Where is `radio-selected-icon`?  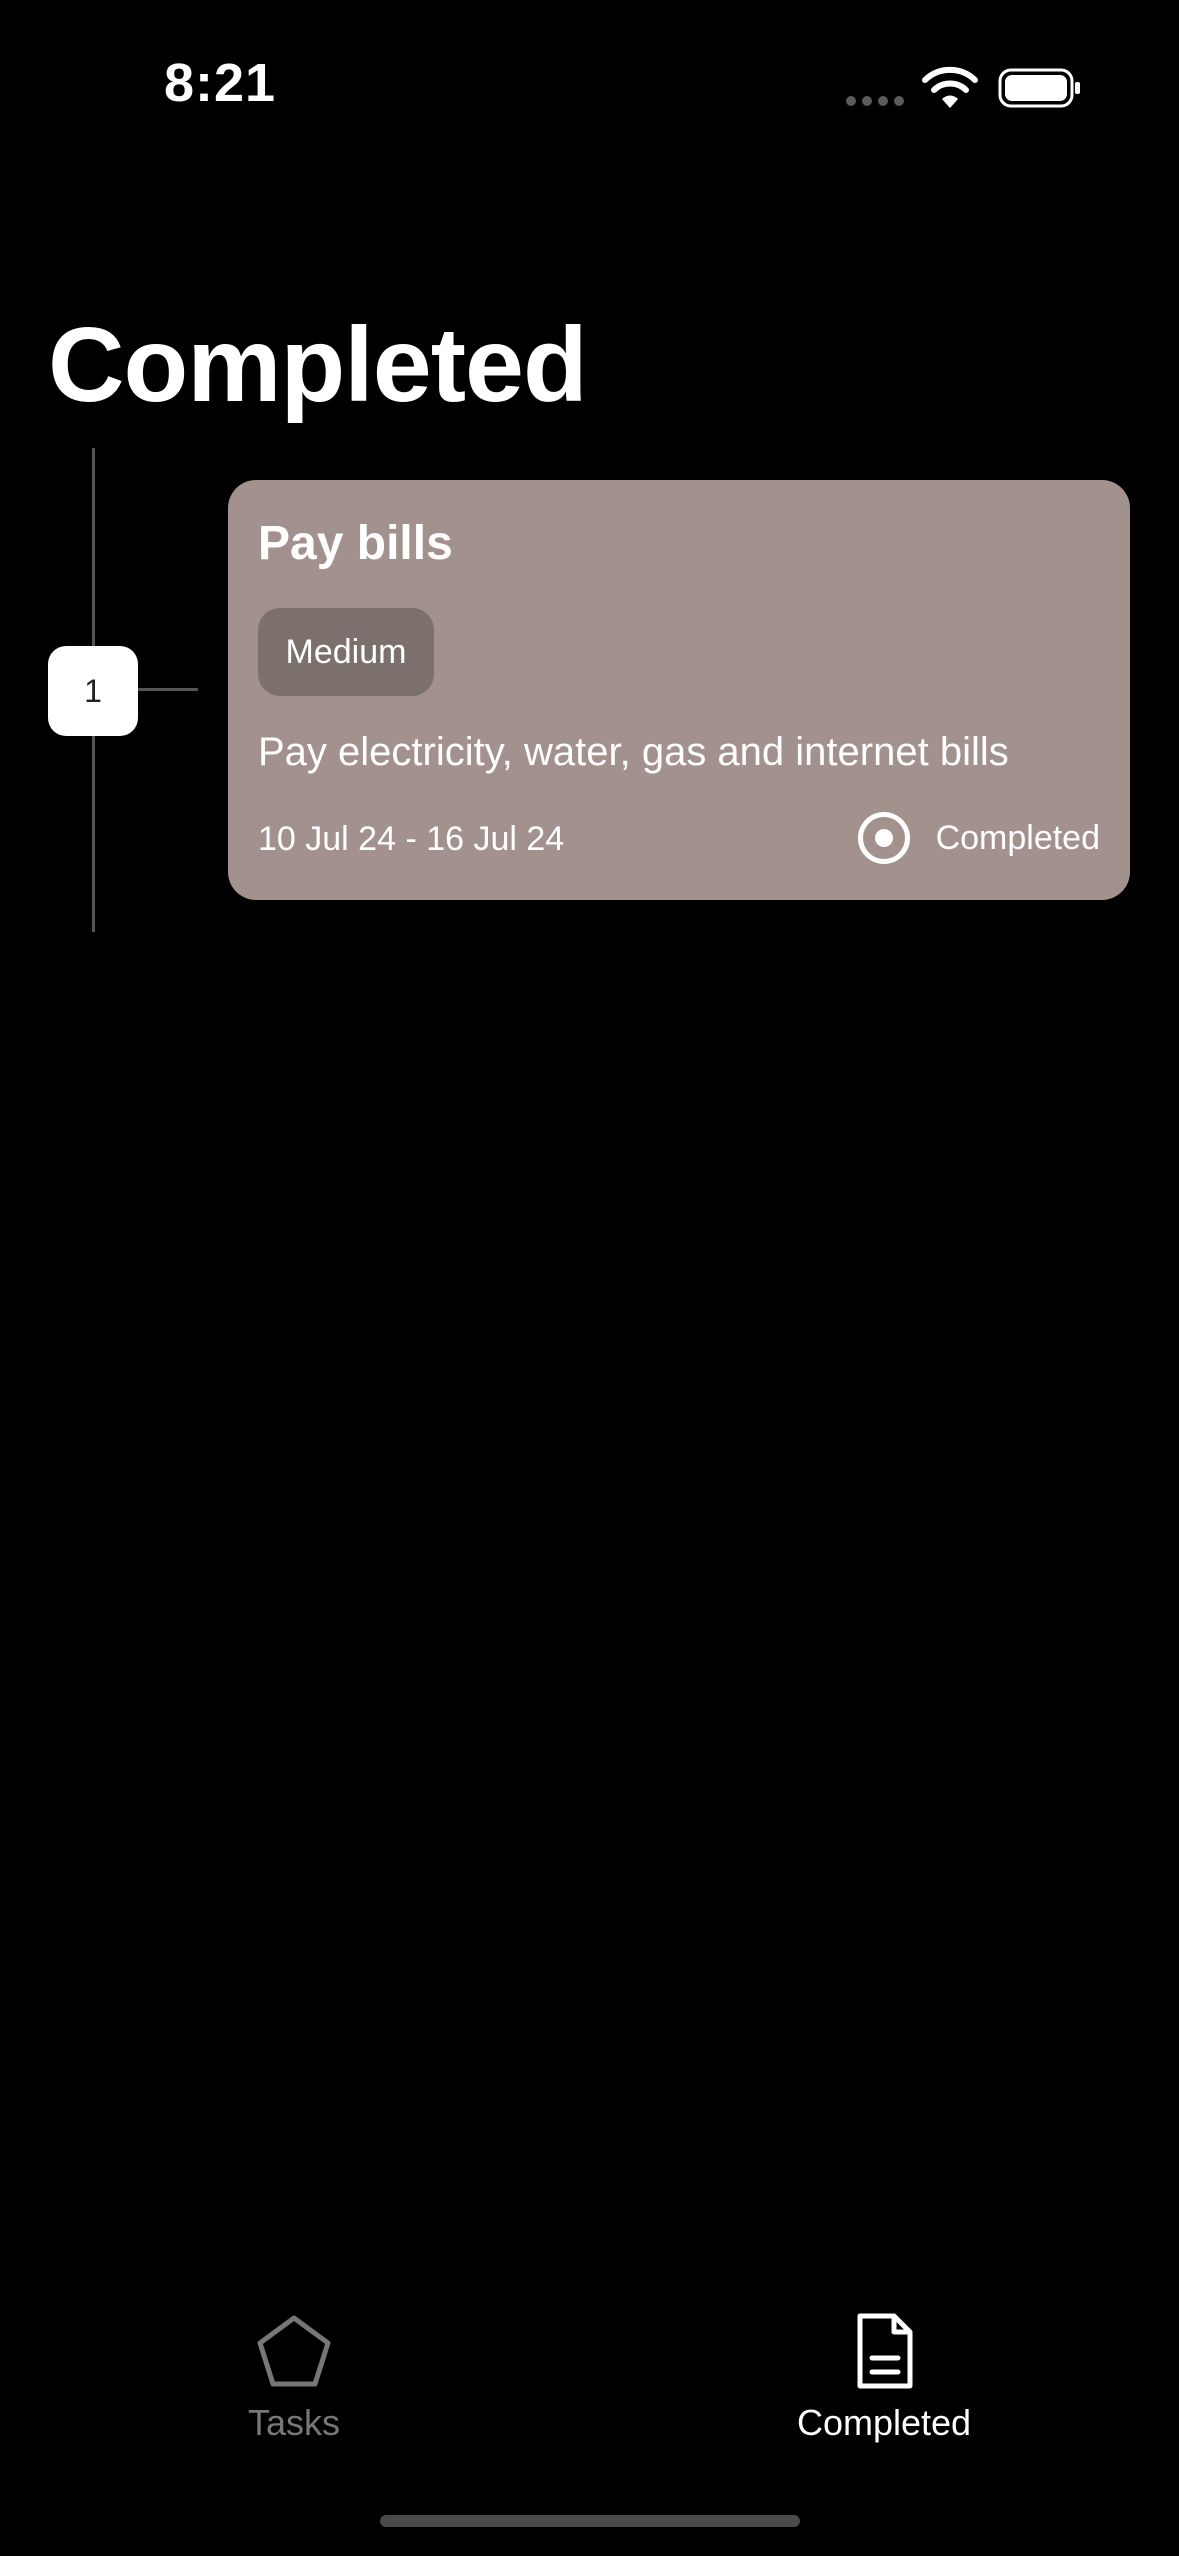
radio-selected-icon is located at coordinates (883, 838).